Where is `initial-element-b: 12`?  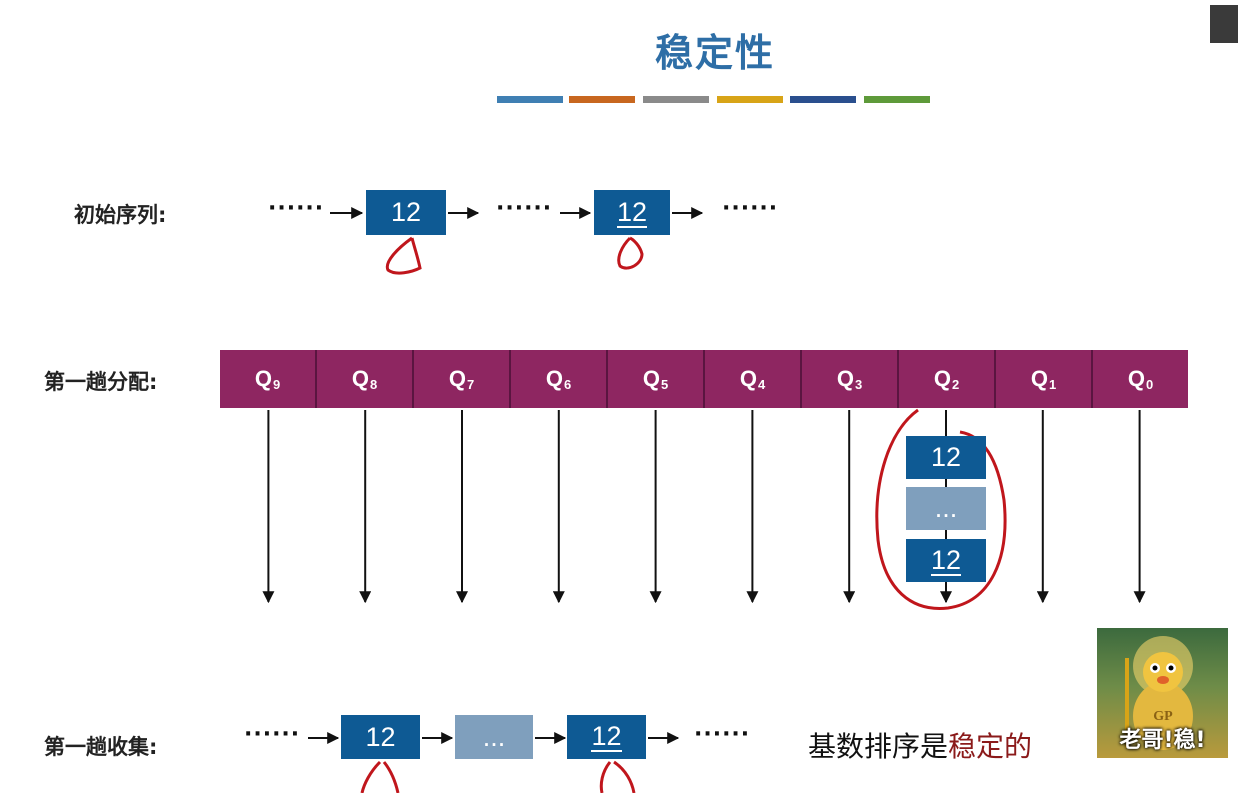
initial-element-b: 12 is located at coordinates (632, 212).